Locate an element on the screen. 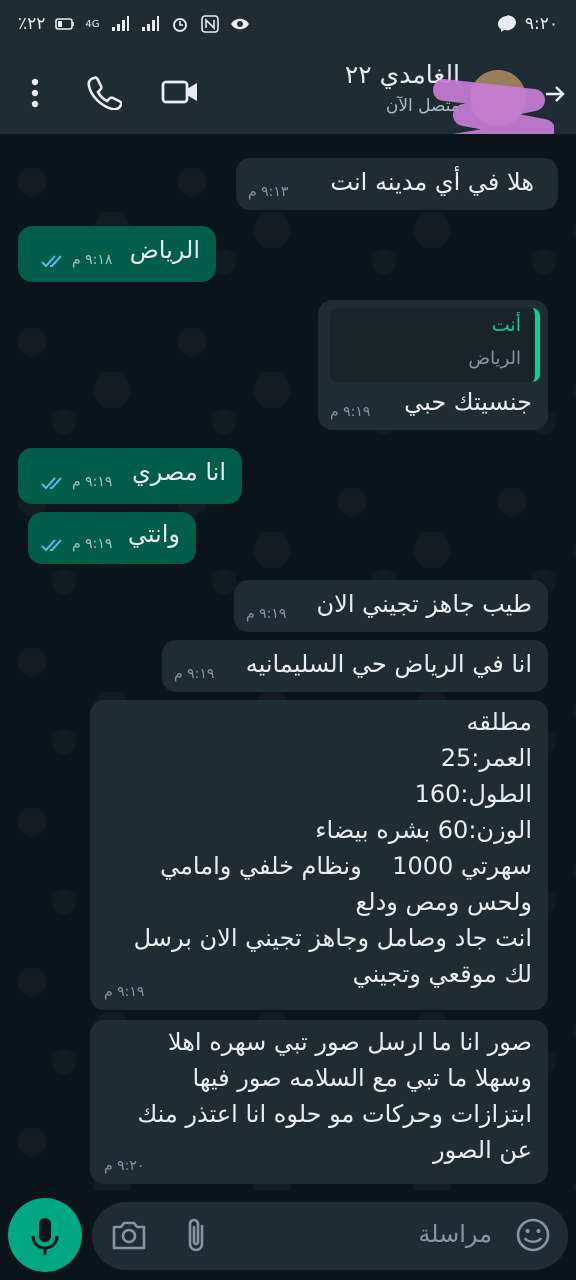  message-text: طيب جاهز تجيني الان is located at coordinates (424, 604).